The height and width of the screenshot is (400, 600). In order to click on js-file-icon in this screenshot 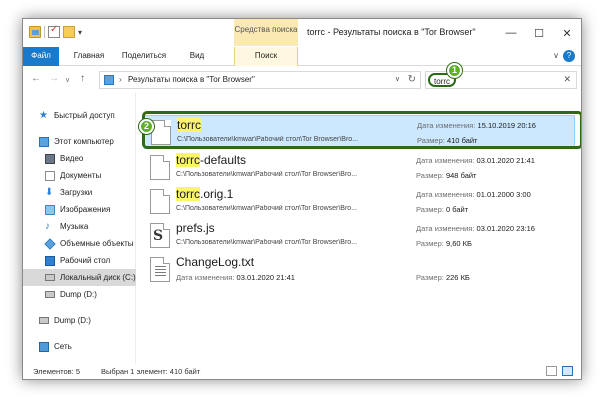, I will do `click(160, 235)`.